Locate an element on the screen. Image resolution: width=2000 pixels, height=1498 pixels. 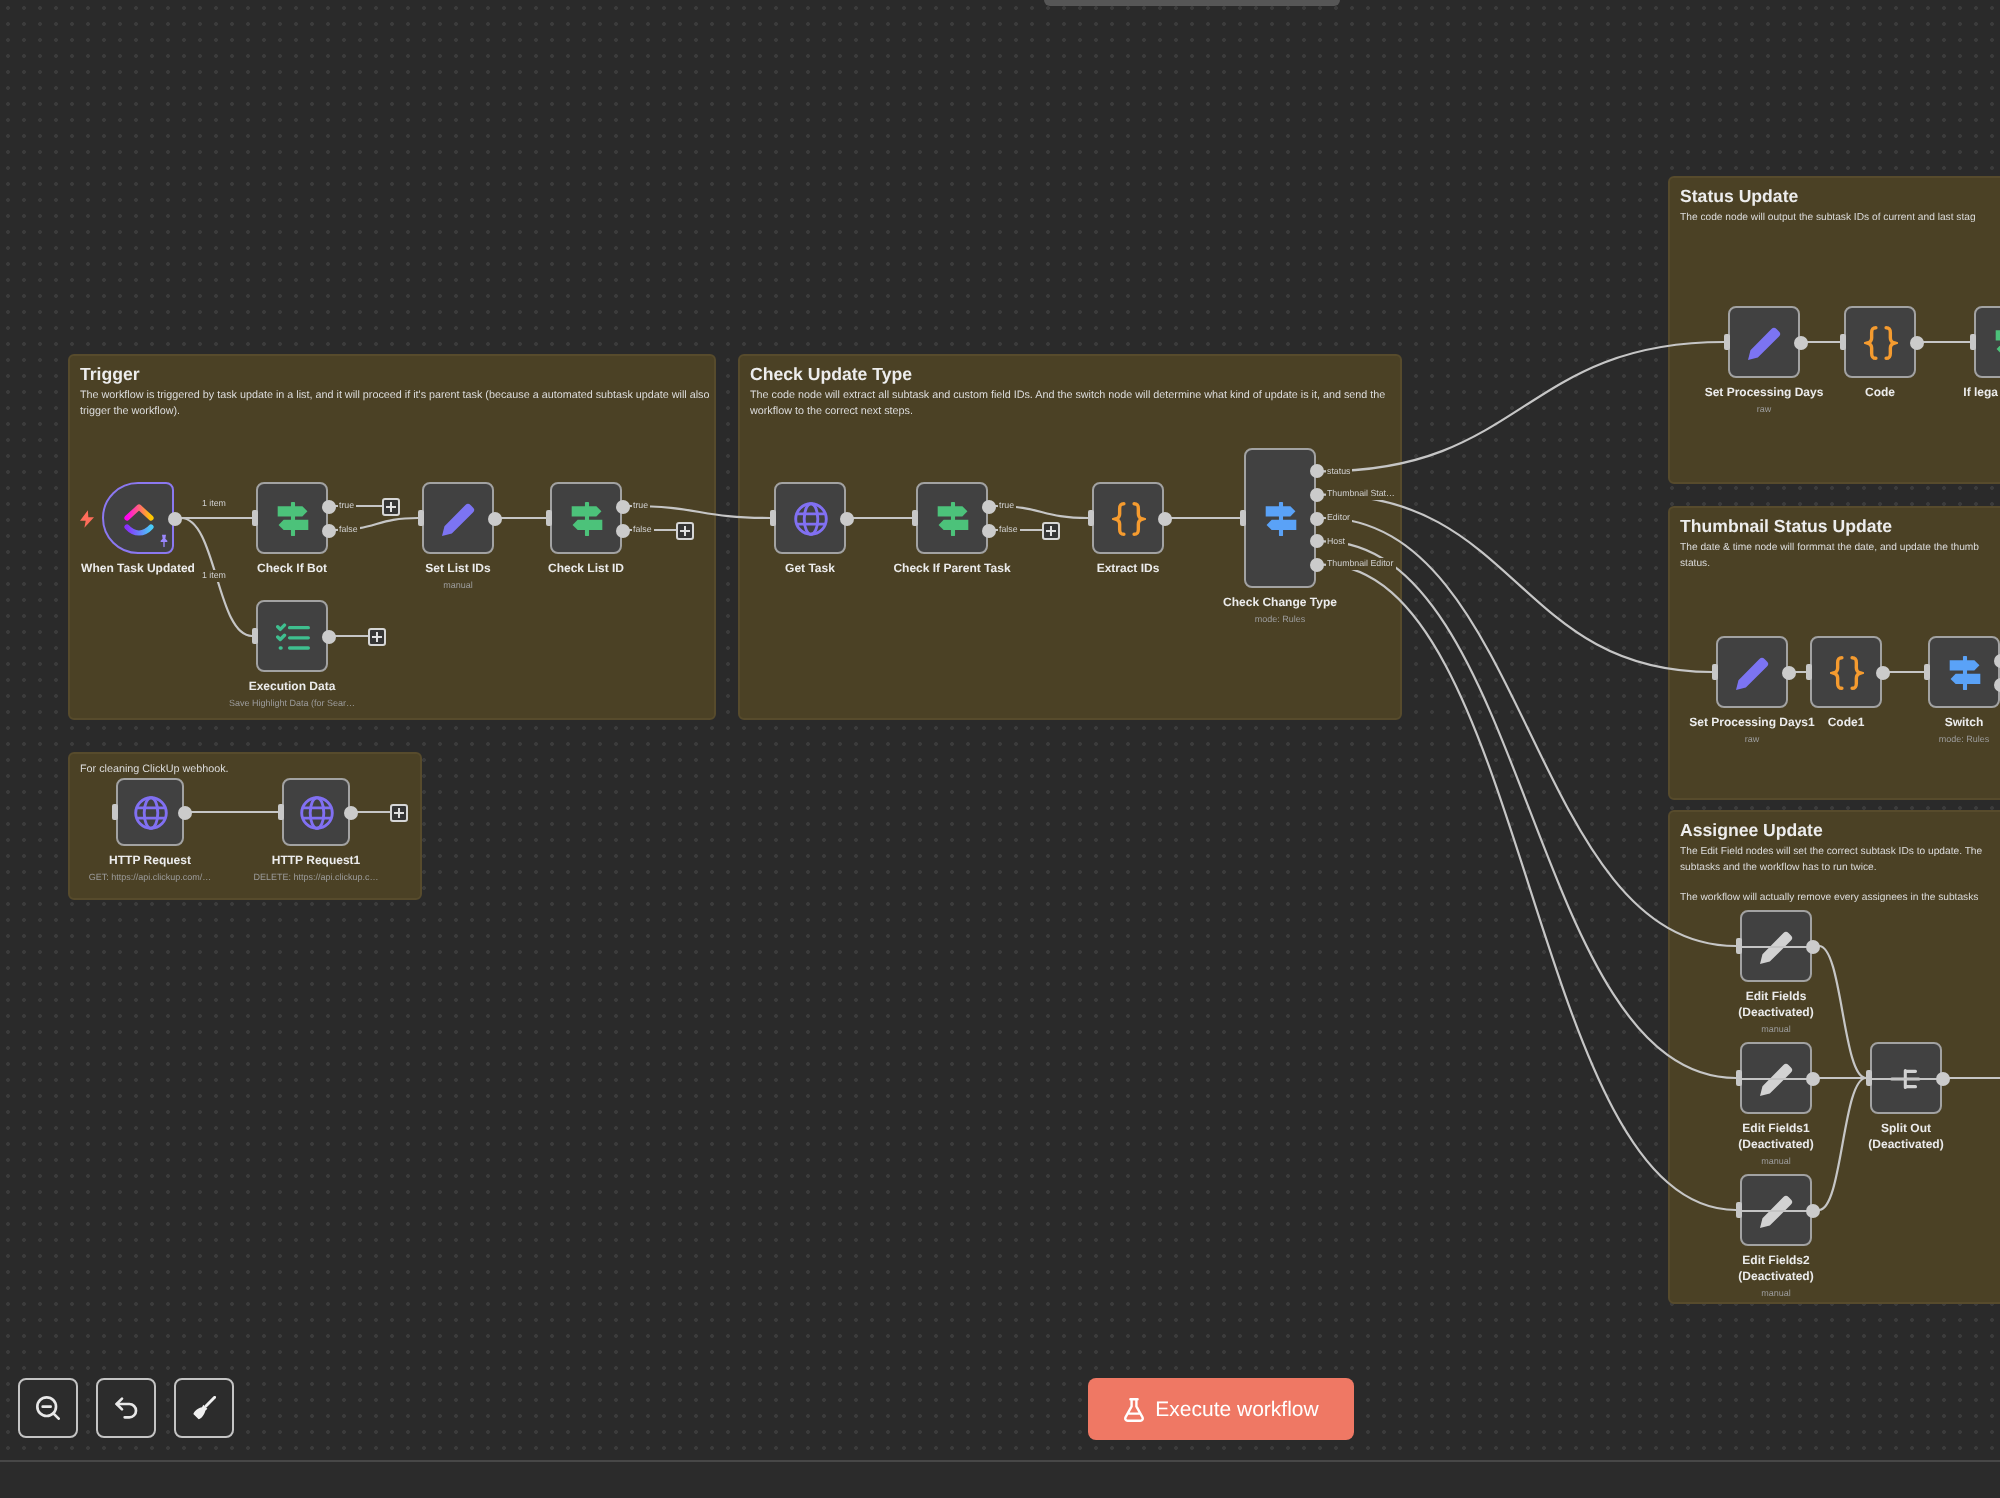
zoom-out-button is located at coordinates (48, 1408).